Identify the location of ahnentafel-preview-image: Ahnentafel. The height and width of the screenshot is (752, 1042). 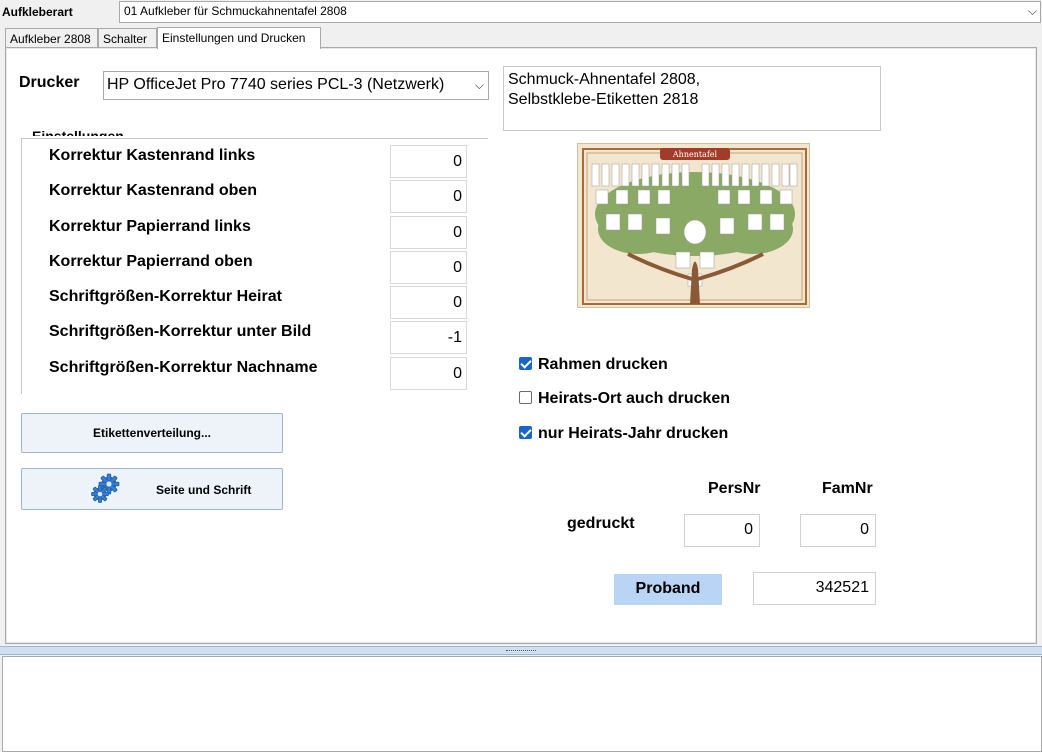
(693, 225).